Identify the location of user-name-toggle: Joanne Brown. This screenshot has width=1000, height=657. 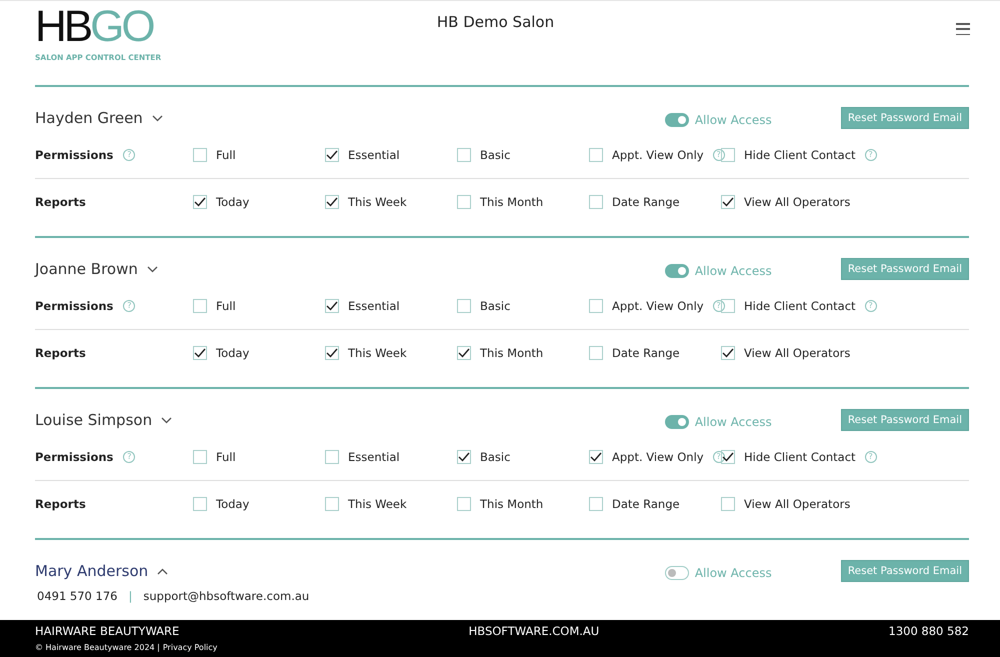
(96, 269).